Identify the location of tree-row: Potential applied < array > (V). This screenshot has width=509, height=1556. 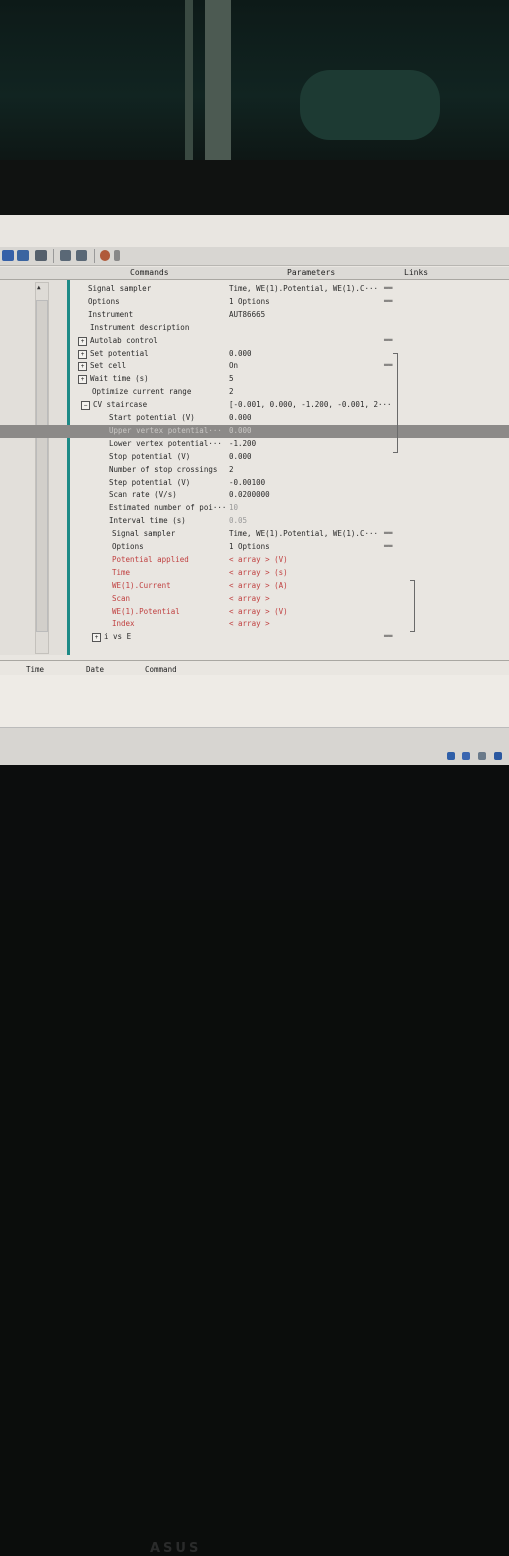
(254, 560).